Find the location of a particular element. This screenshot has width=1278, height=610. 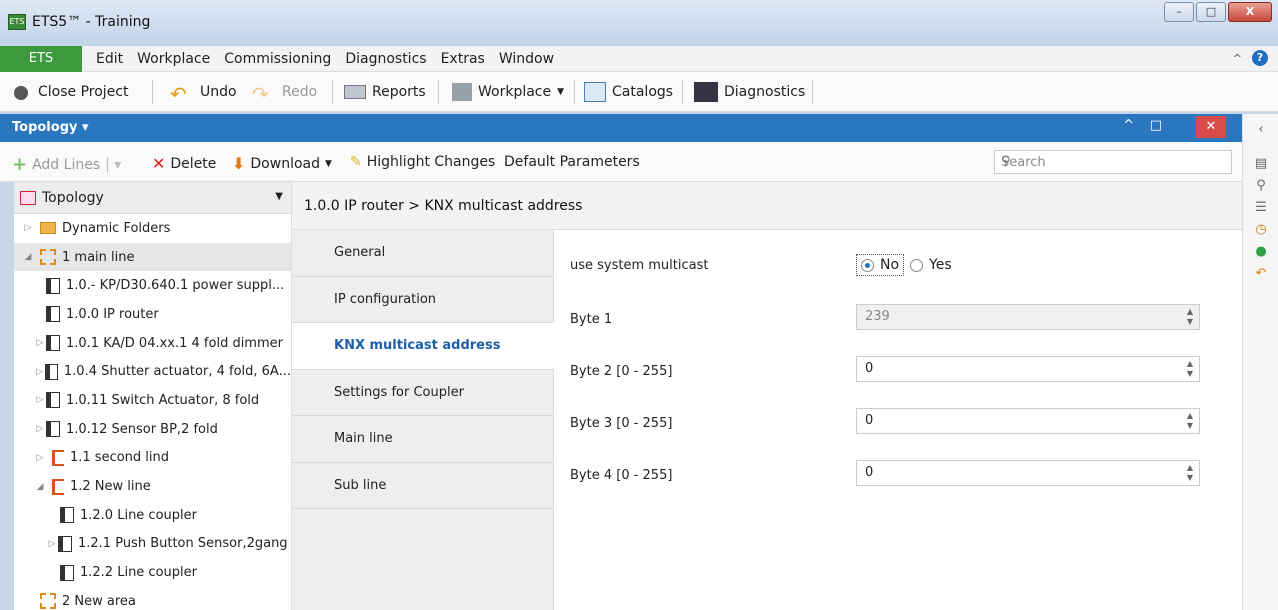

tree-item-device: ▷ 1.0.12 Sensor BP,2 fold is located at coordinates (152, 429).